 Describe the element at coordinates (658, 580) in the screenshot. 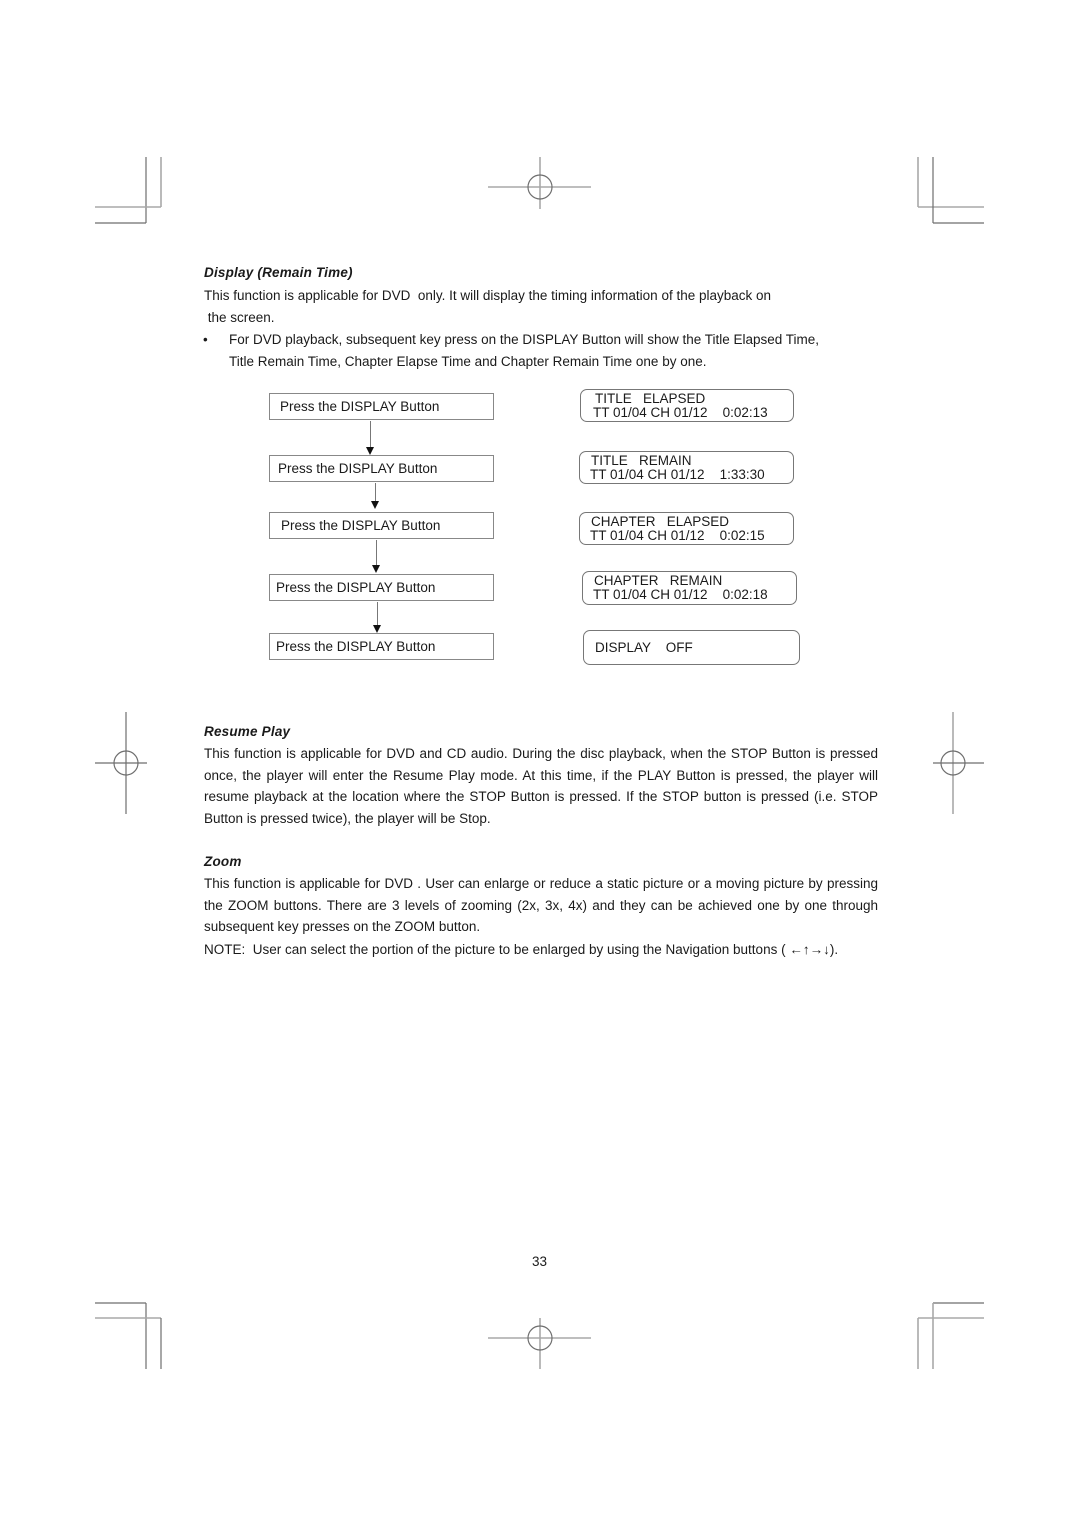

I see `osd-mode: CHAPTER REMAIN` at that location.